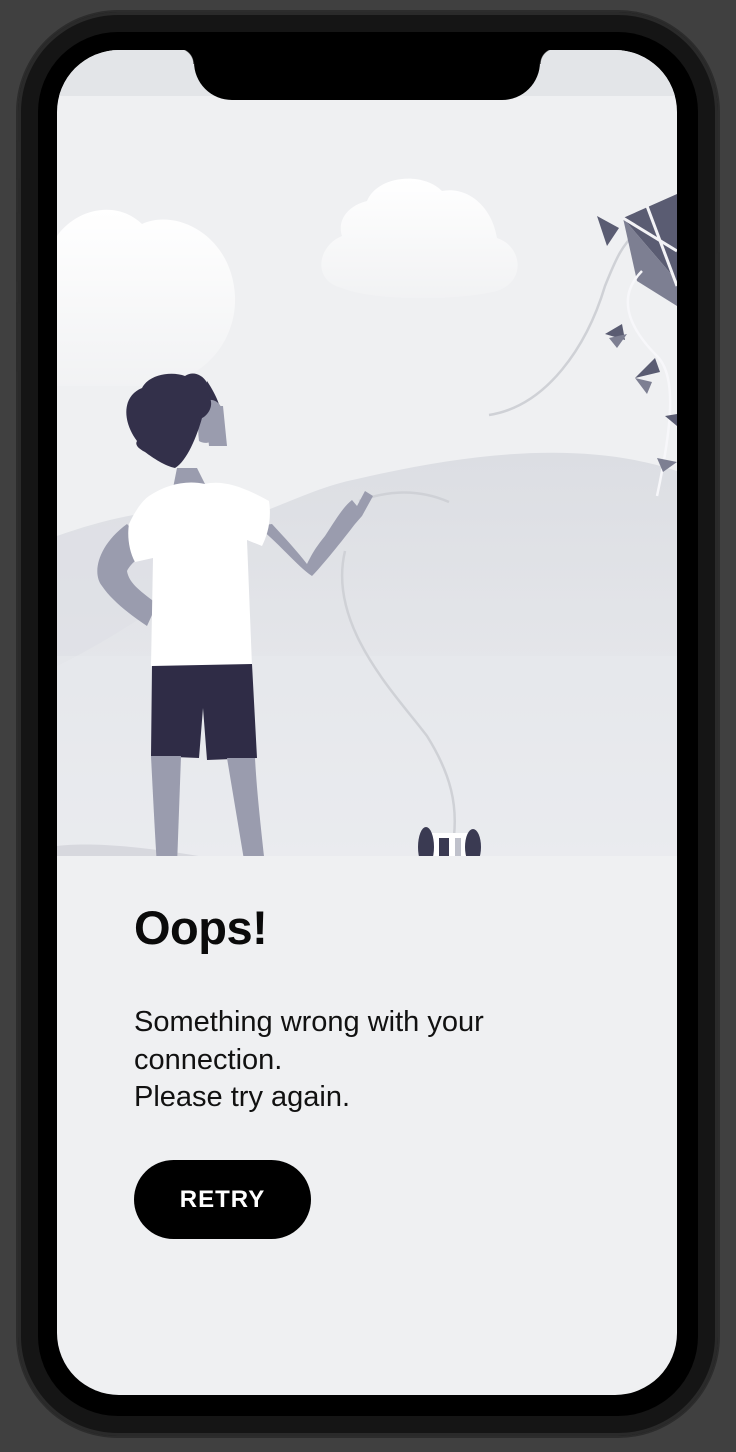  Describe the element at coordinates (718, 307) in the screenshot. I see `power-button` at that location.